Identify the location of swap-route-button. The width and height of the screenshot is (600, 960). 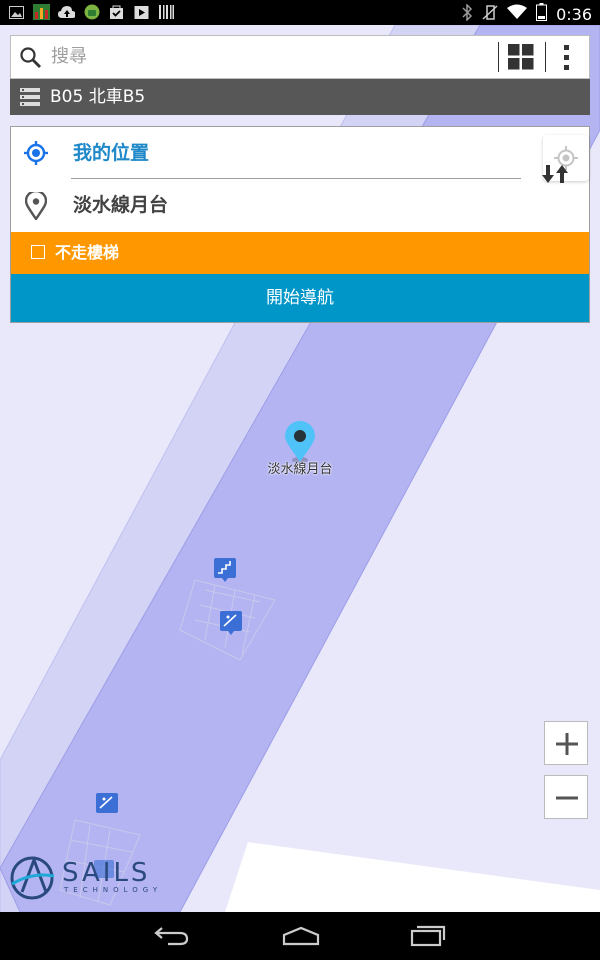
(554, 168).